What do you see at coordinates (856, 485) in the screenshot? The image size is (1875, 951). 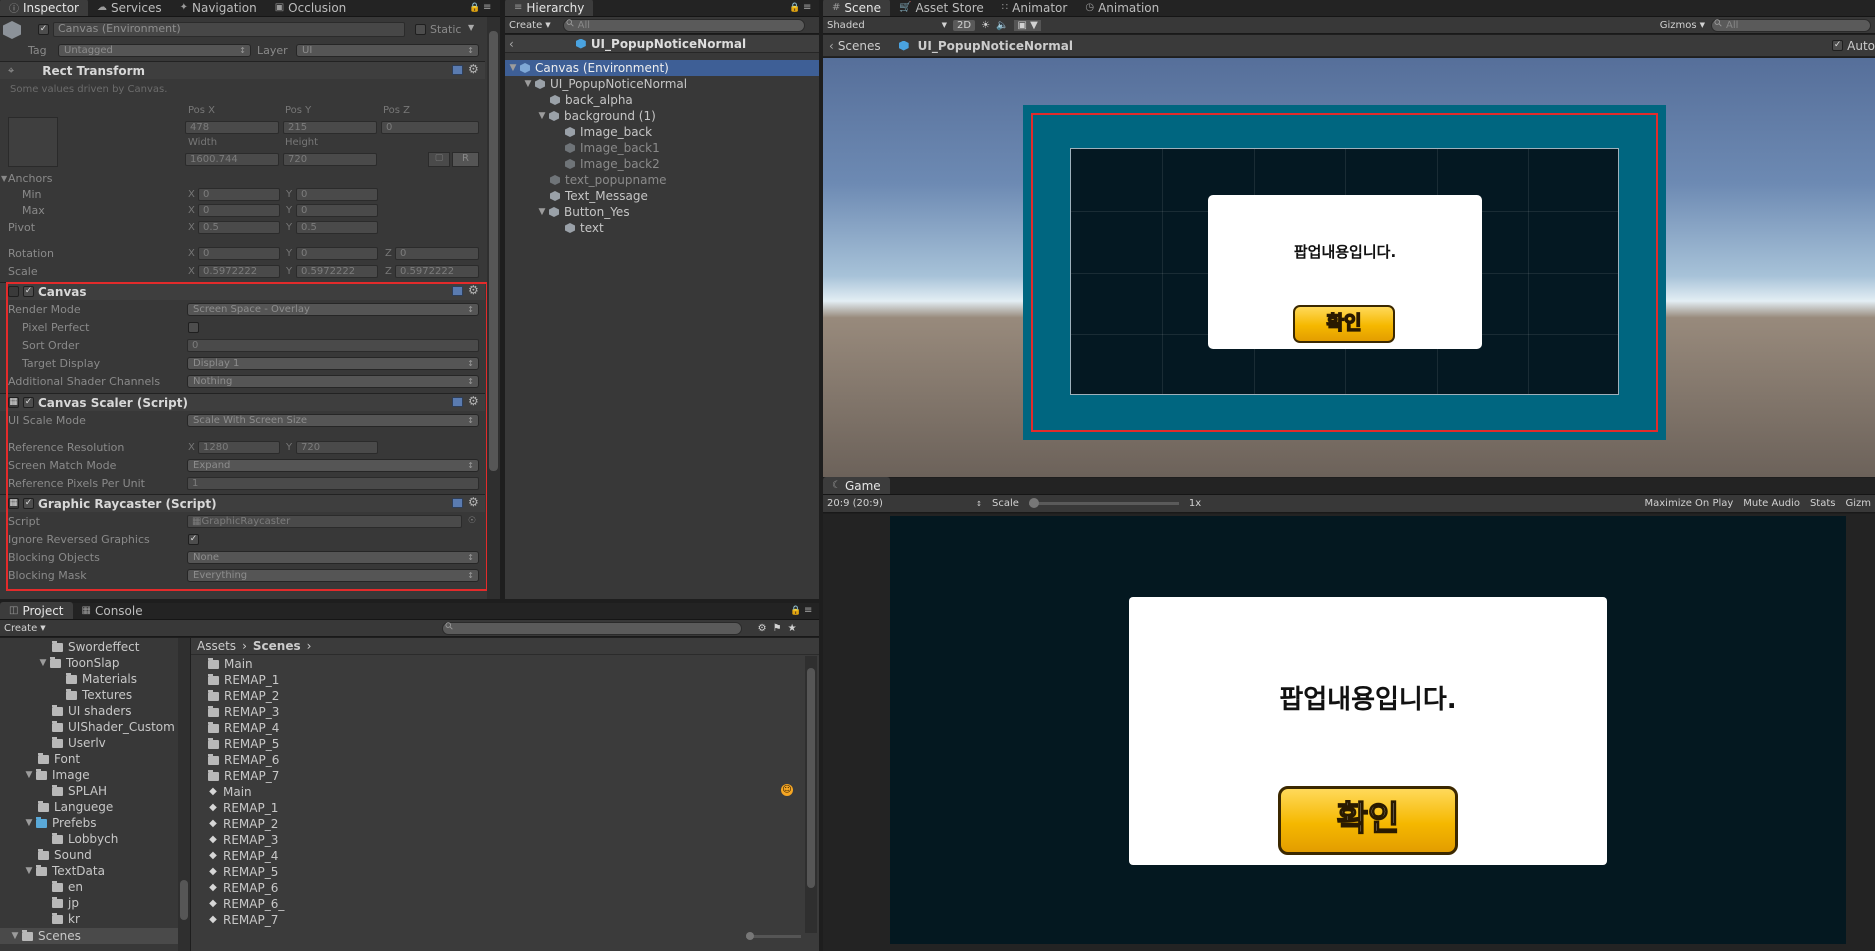 I see `tab-game: ☾ Game` at bounding box center [856, 485].